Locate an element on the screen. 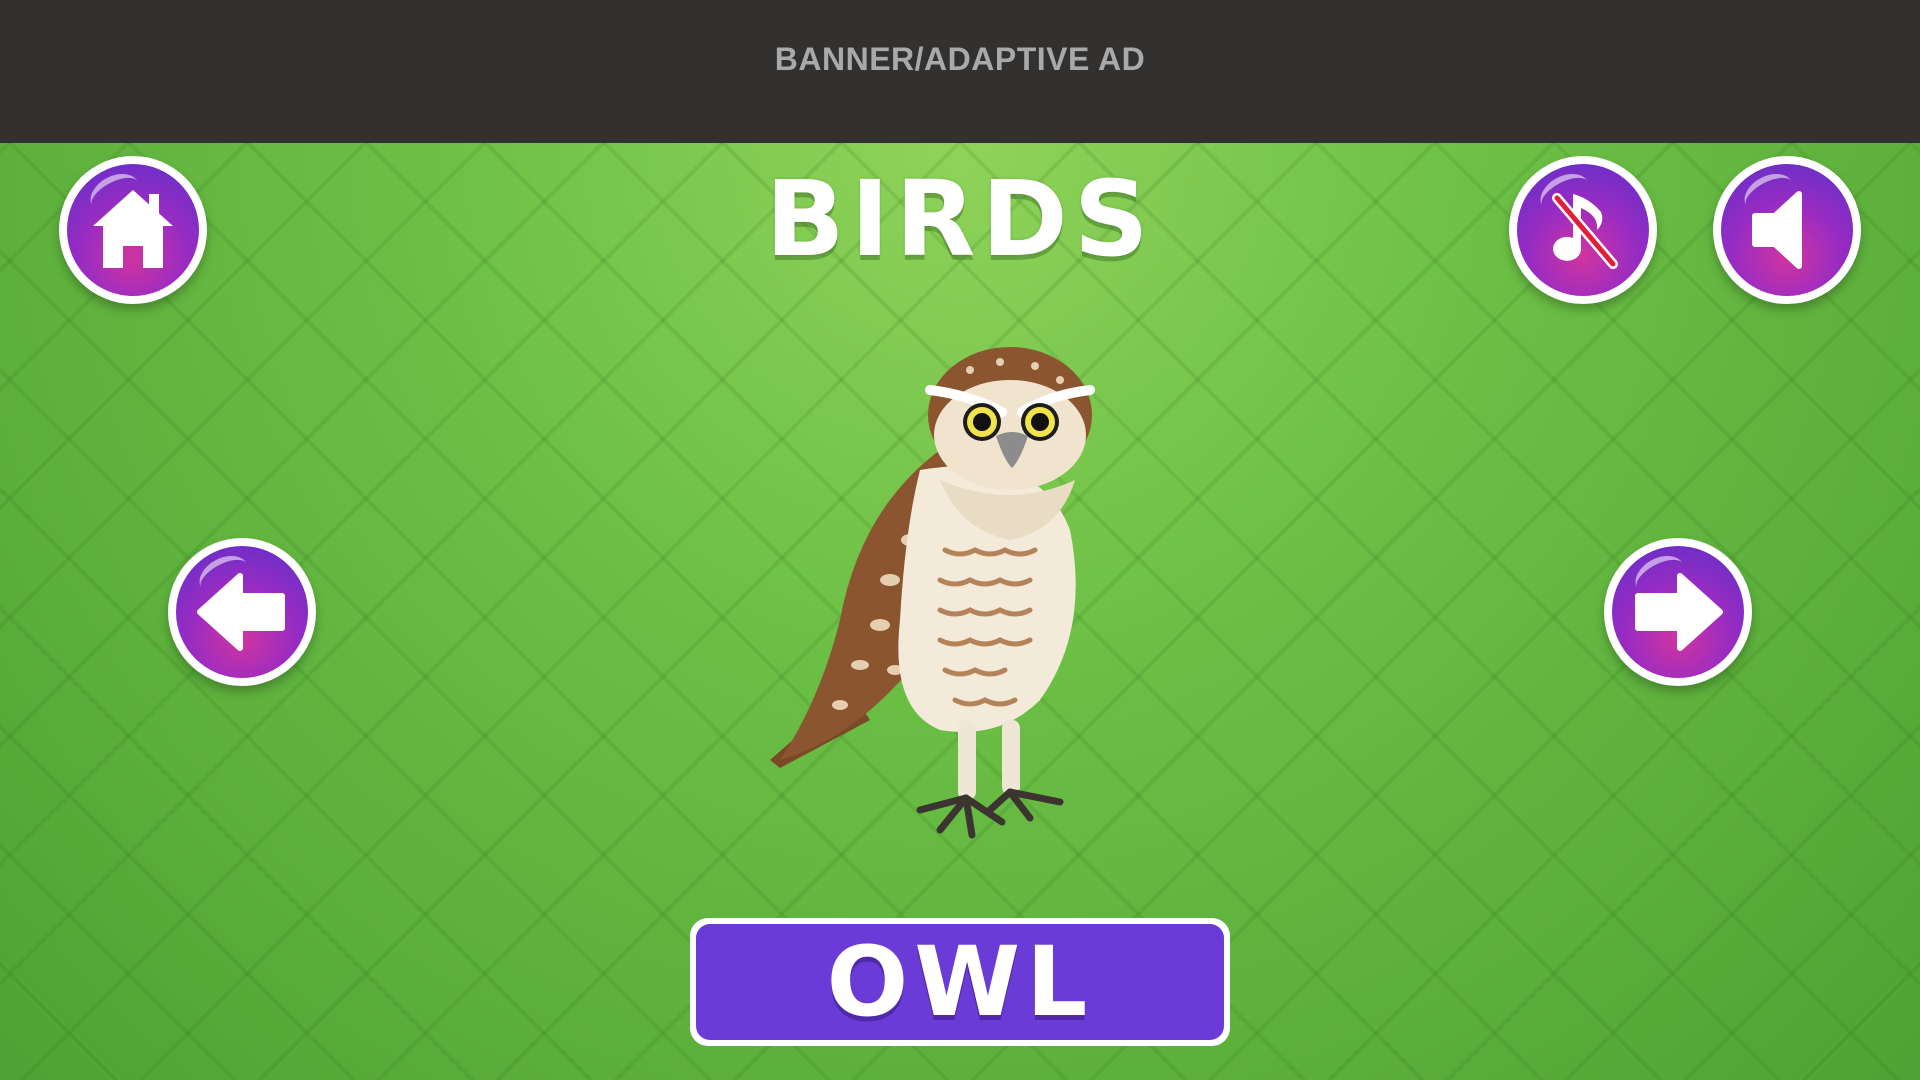  music-toggle-button is located at coordinates (1583, 230).